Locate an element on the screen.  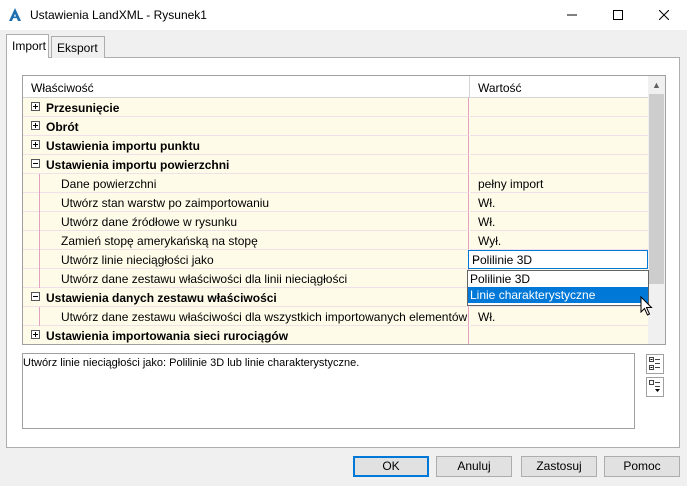
autocad-civil-a-icon is located at coordinates (15, 14).